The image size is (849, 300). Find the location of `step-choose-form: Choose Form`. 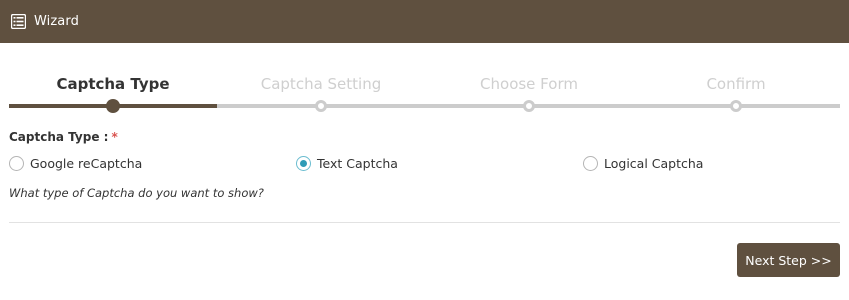

step-choose-form: Choose Form is located at coordinates (529, 84).